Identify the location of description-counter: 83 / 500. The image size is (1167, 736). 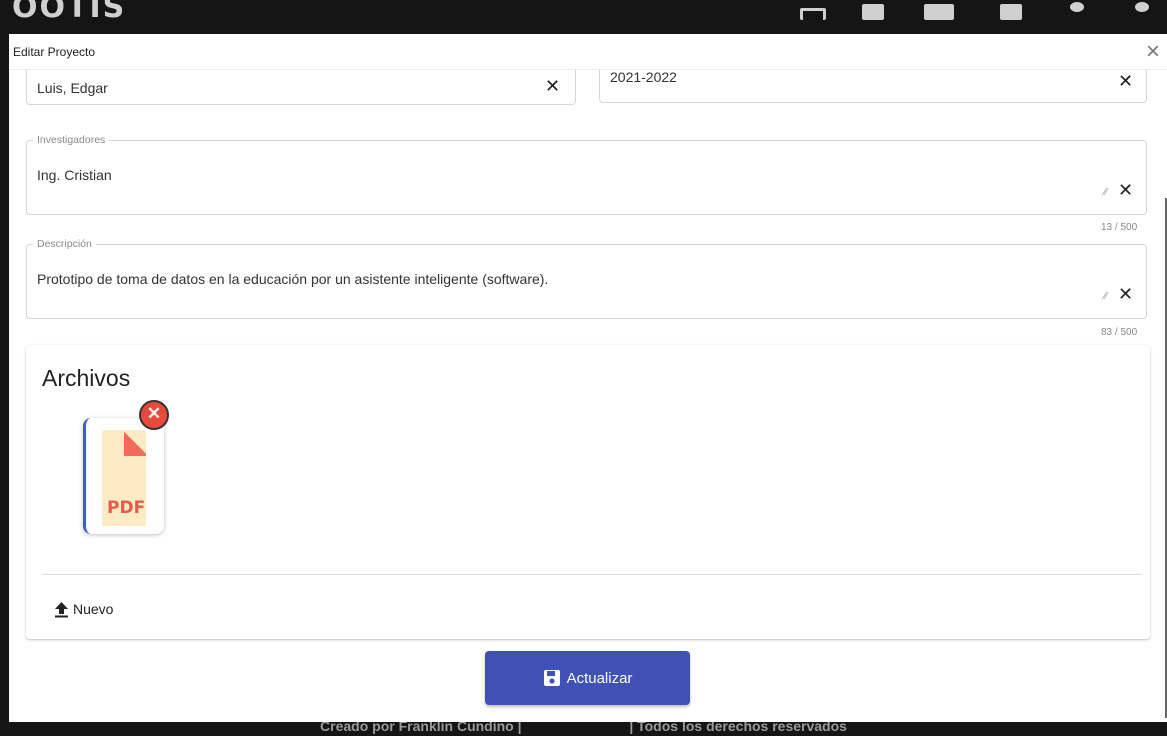
(1119, 332).